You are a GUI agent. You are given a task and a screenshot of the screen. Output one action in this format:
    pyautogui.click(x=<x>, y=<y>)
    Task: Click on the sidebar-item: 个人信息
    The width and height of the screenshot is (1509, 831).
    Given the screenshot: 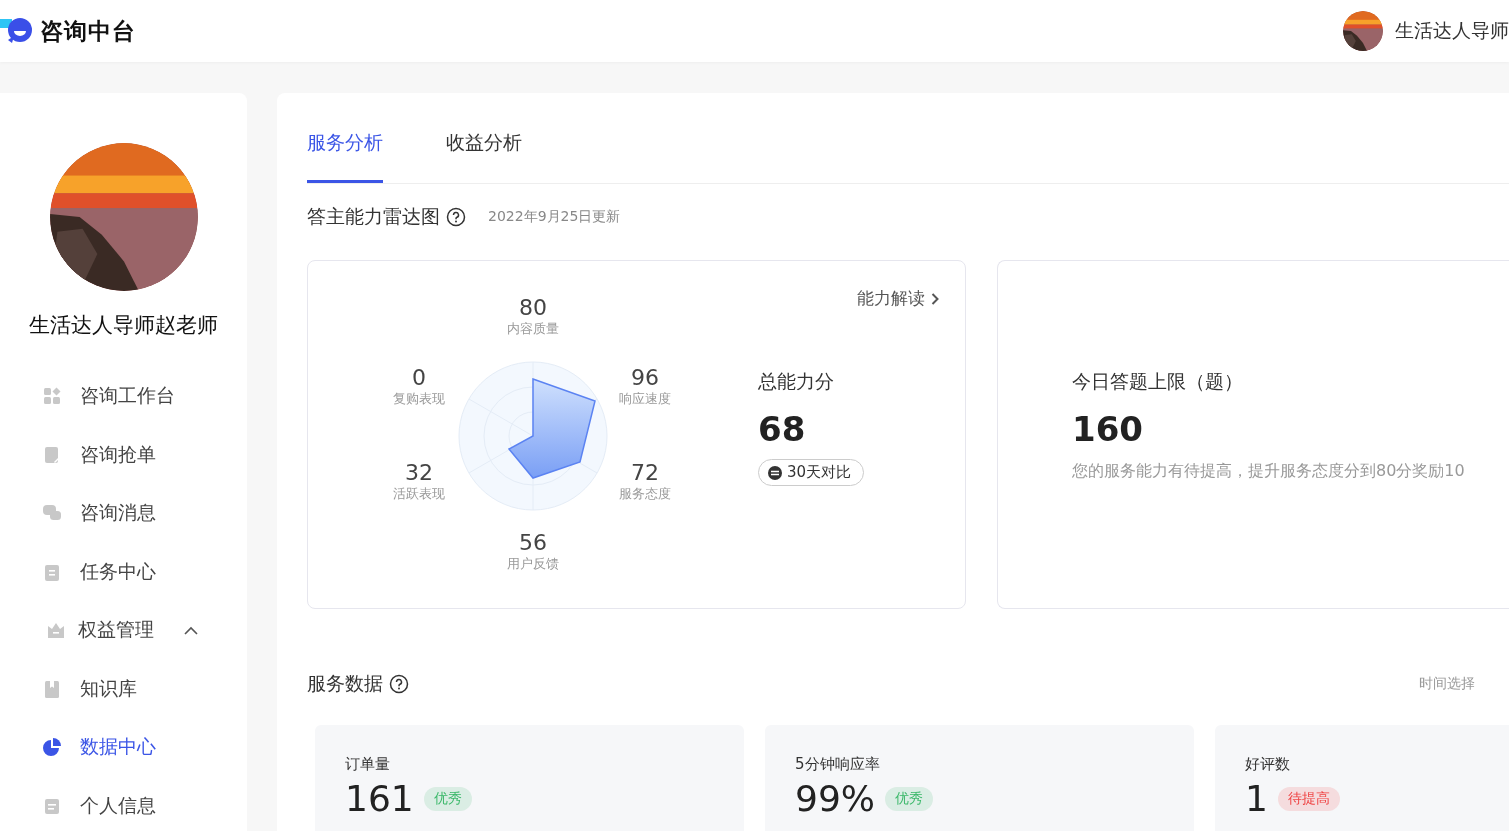 What is the action you would take?
    pyautogui.click(x=123, y=803)
    